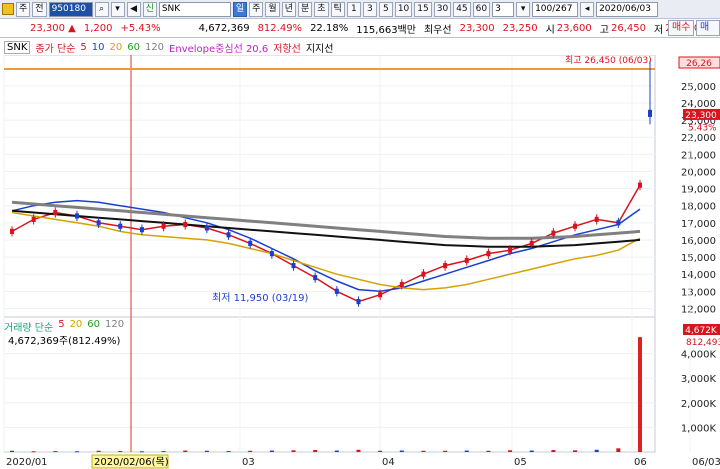 This screenshot has height=469, width=720. I want to click on vol-tick-label: 2,000K, so click(699, 404).